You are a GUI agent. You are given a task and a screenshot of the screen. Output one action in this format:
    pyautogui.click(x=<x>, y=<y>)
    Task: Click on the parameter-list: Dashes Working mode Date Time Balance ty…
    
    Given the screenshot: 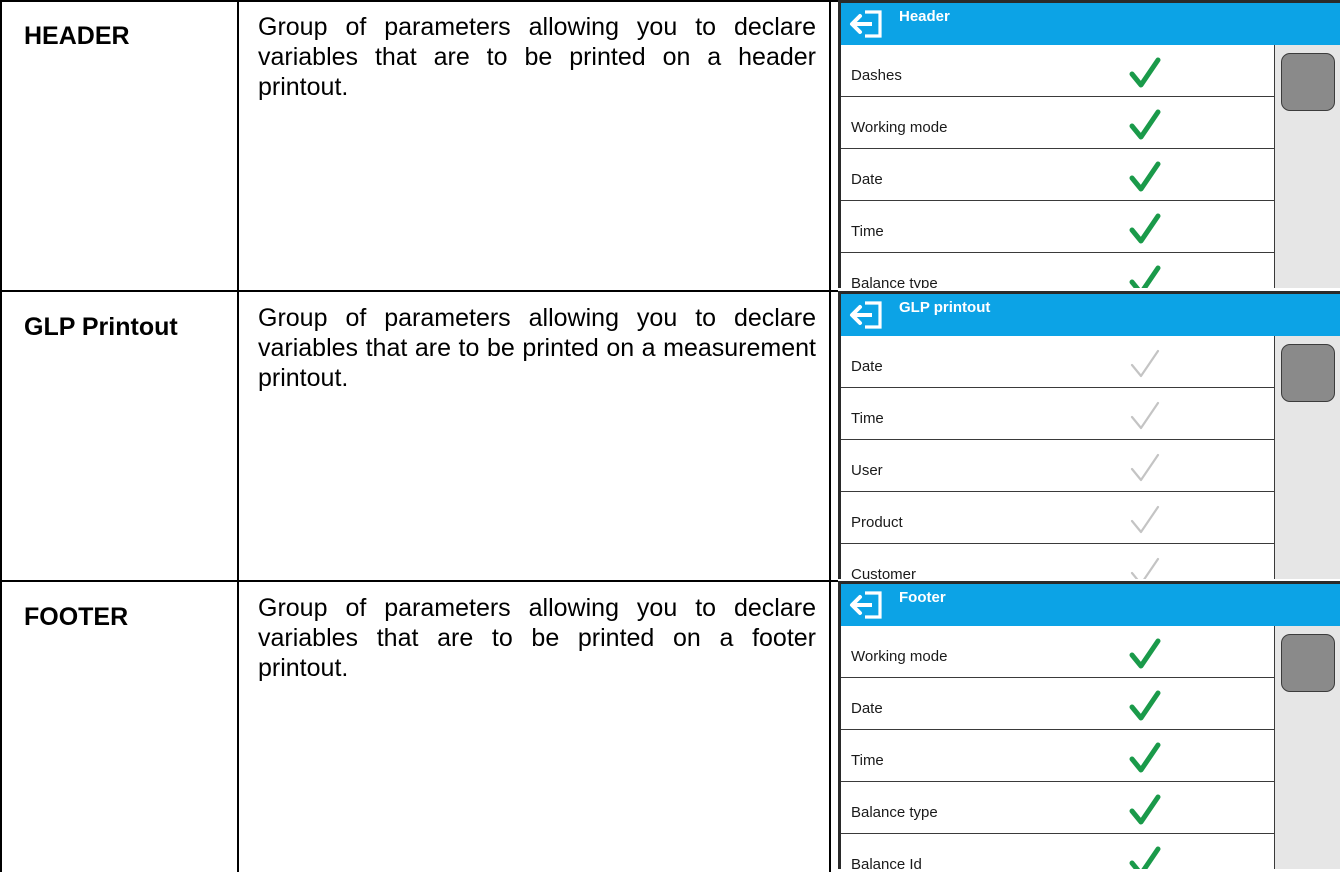 What is the action you would take?
    pyautogui.click(x=1057, y=166)
    